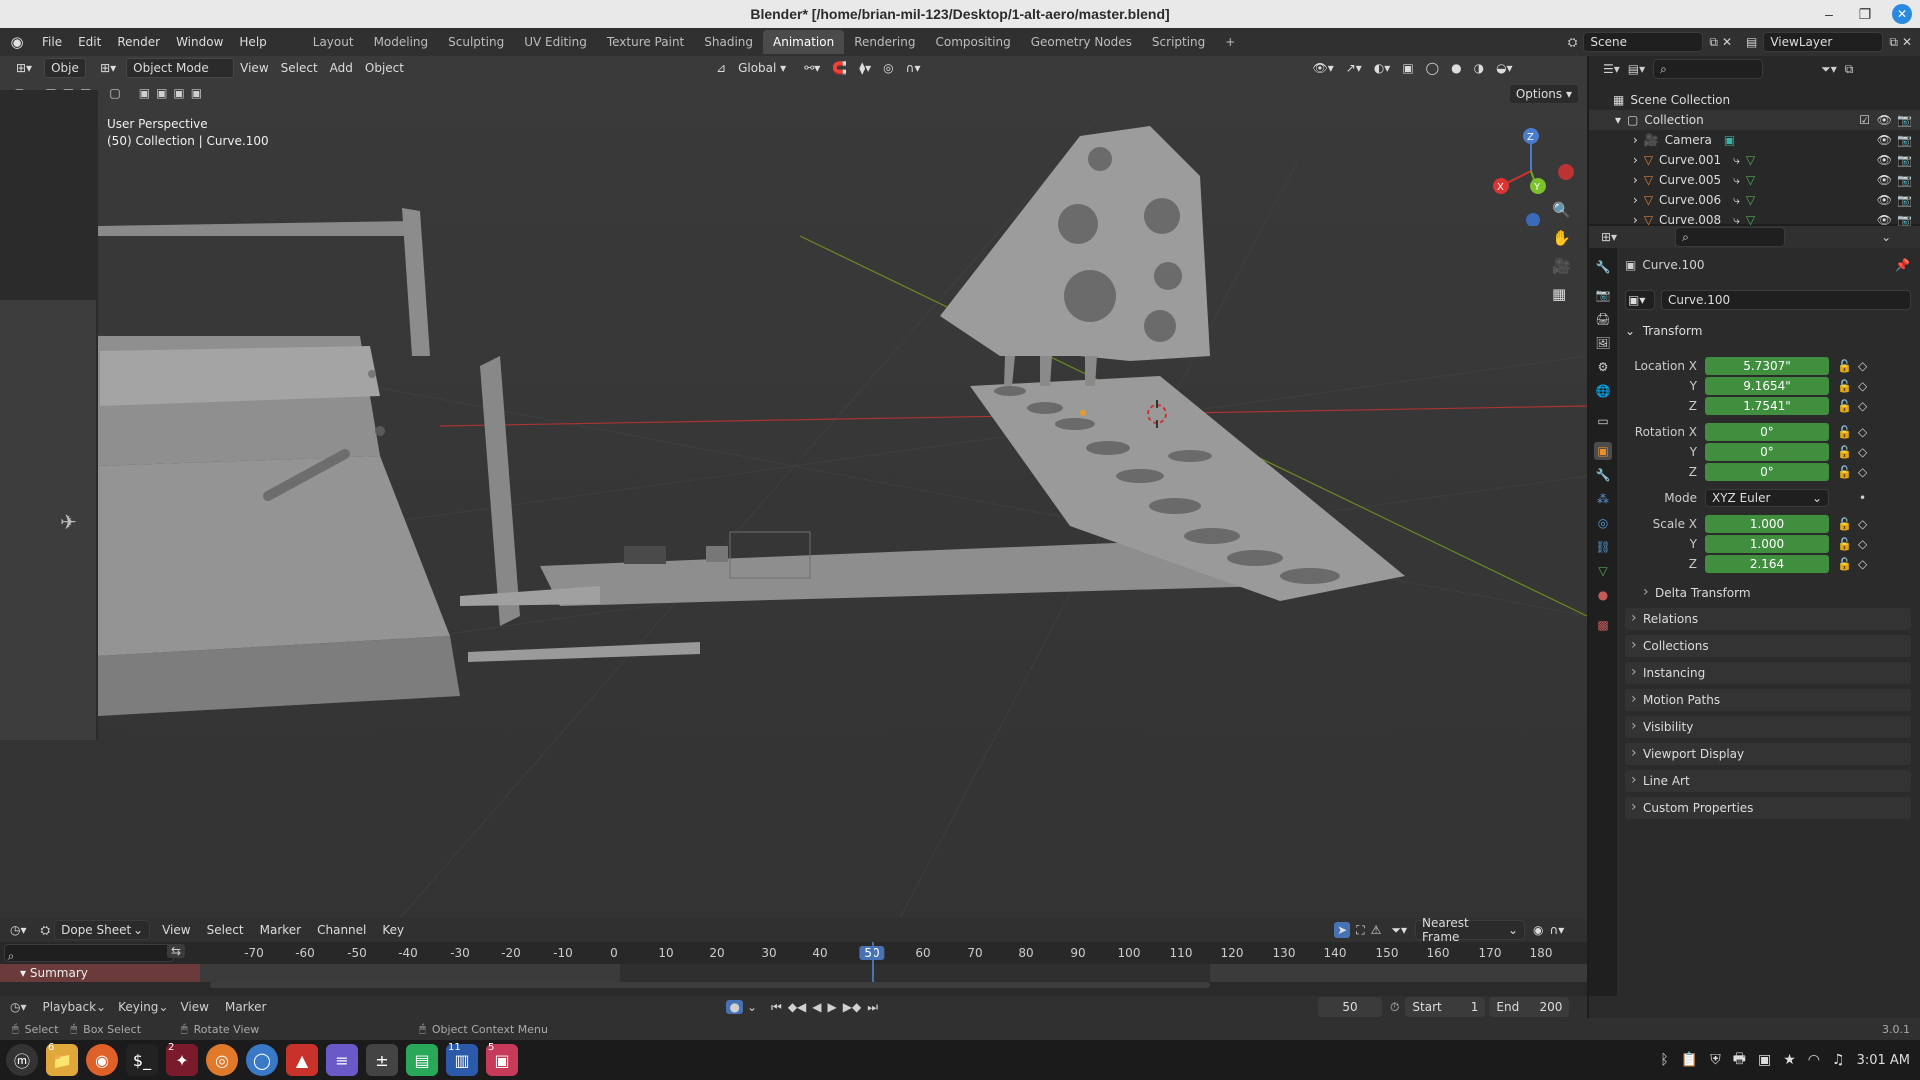 Image resolution: width=1920 pixels, height=1080 pixels. What do you see at coordinates (1829, 14) in the screenshot?
I see `minimize-icon: –` at bounding box center [1829, 14].